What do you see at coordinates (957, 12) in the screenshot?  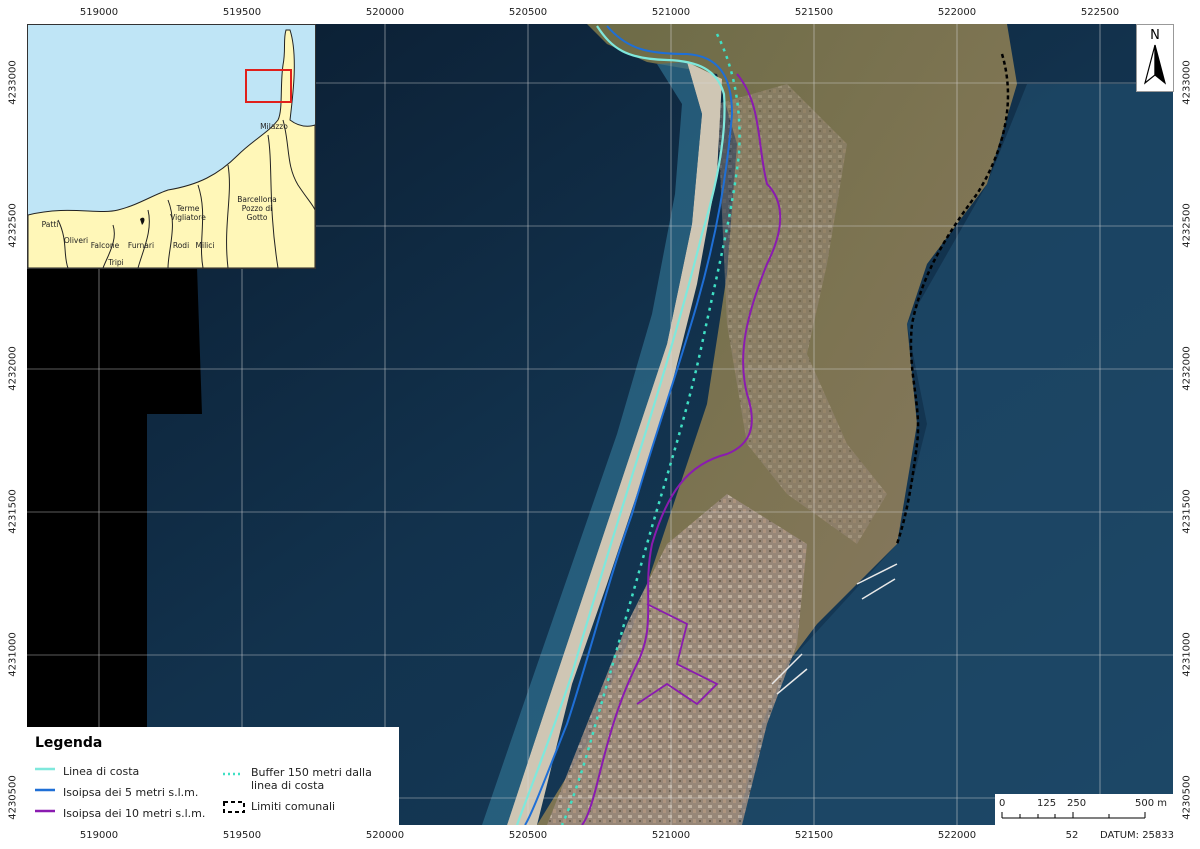 I see `x-coord-top: 522000` at bounding box center [957, 12].